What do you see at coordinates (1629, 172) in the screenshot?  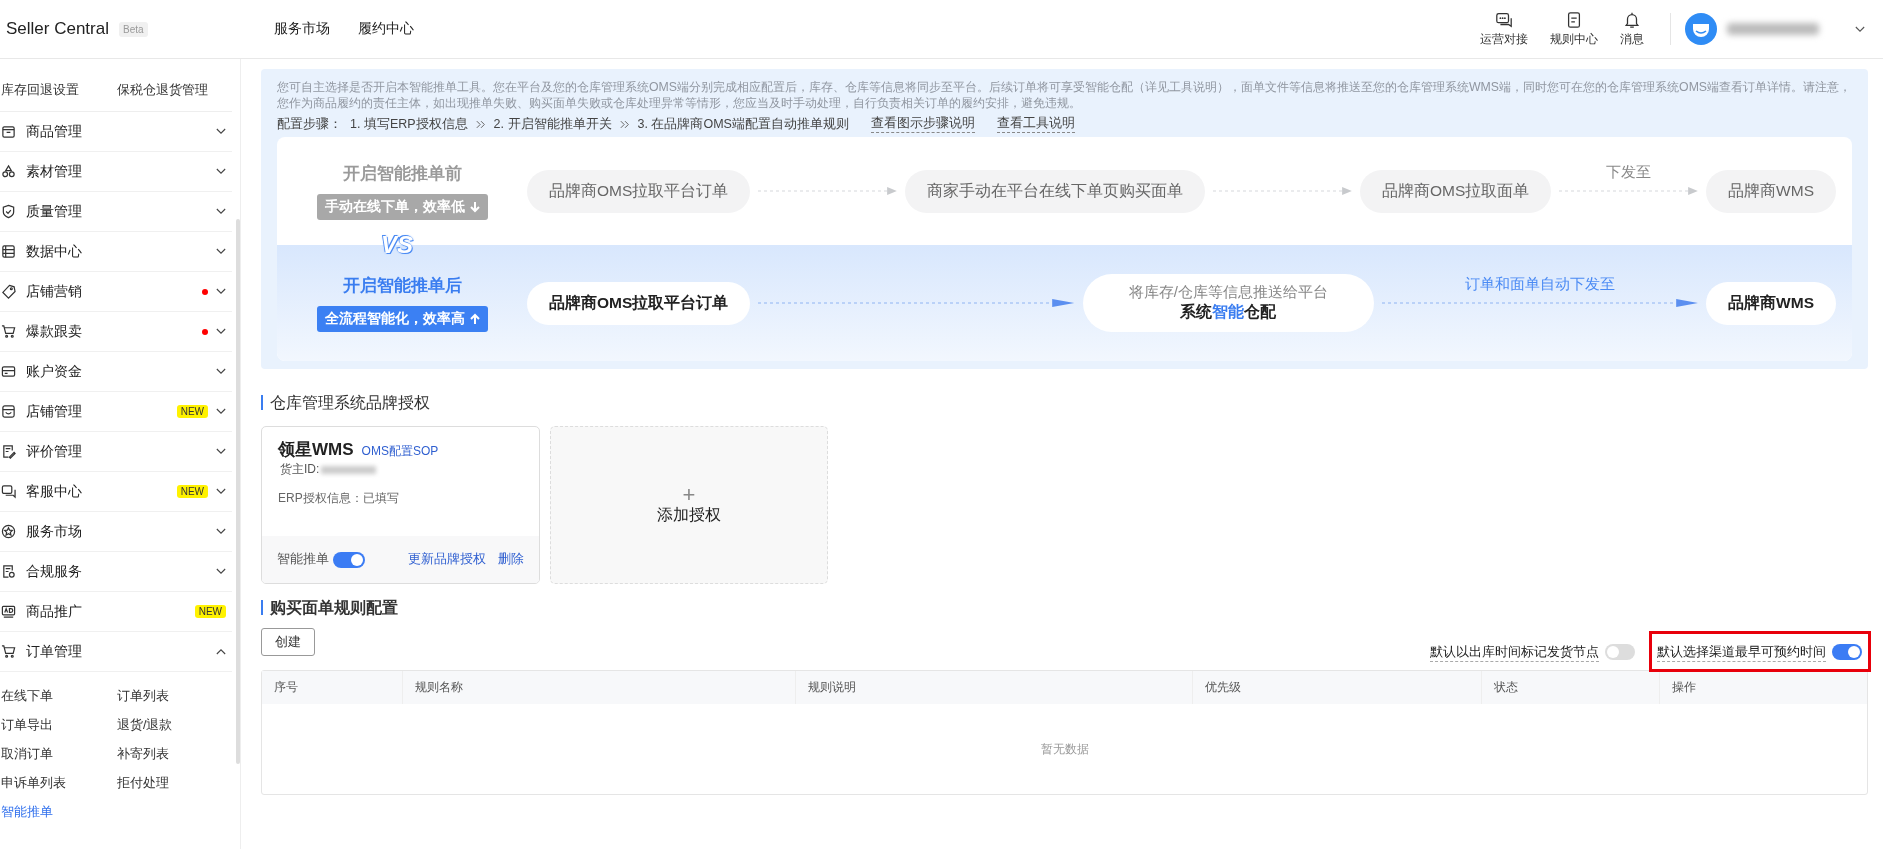 I see `connector-label: 下发至` at bounding box center [1629, 172].